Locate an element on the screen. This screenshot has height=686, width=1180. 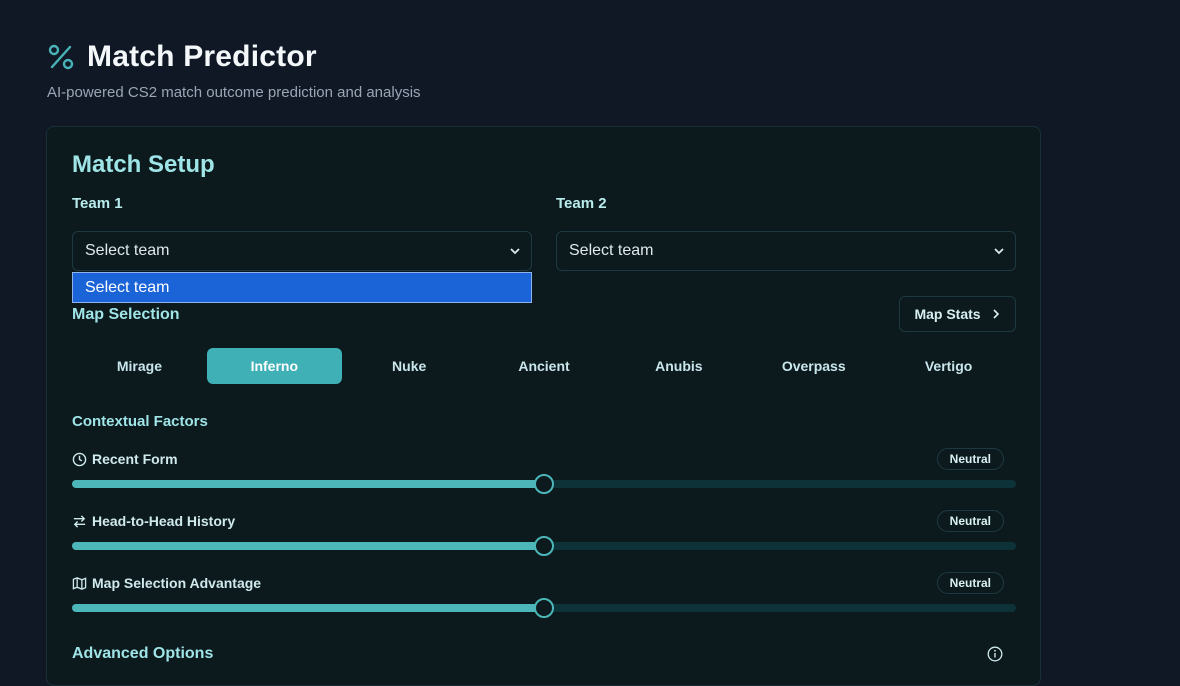
team2-select: Select team is located at coordinates (786, 251).